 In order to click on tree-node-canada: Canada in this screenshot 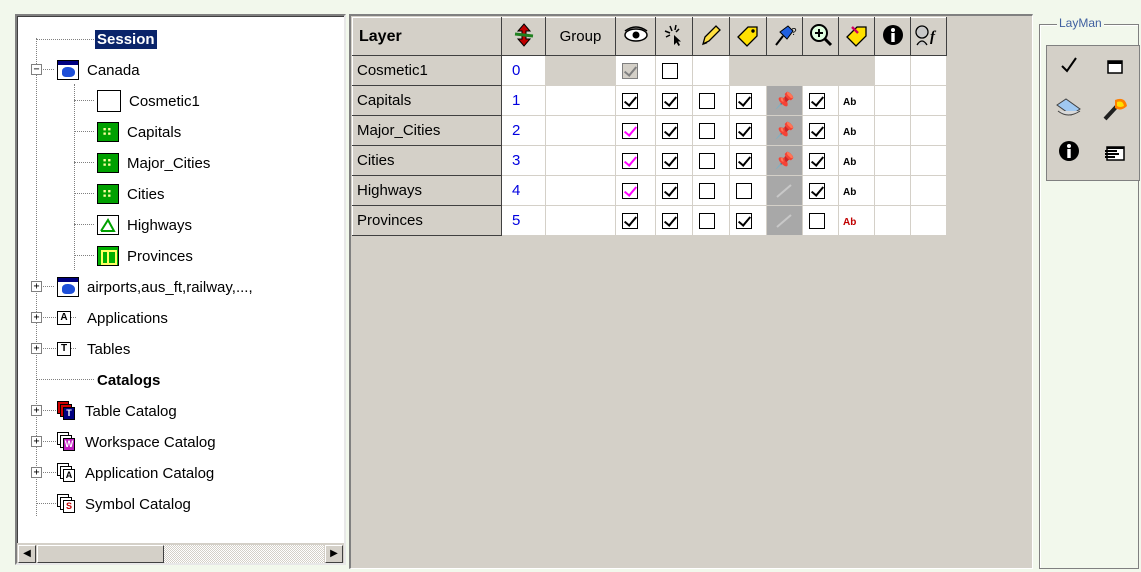, I will do `click(99, 70)`.